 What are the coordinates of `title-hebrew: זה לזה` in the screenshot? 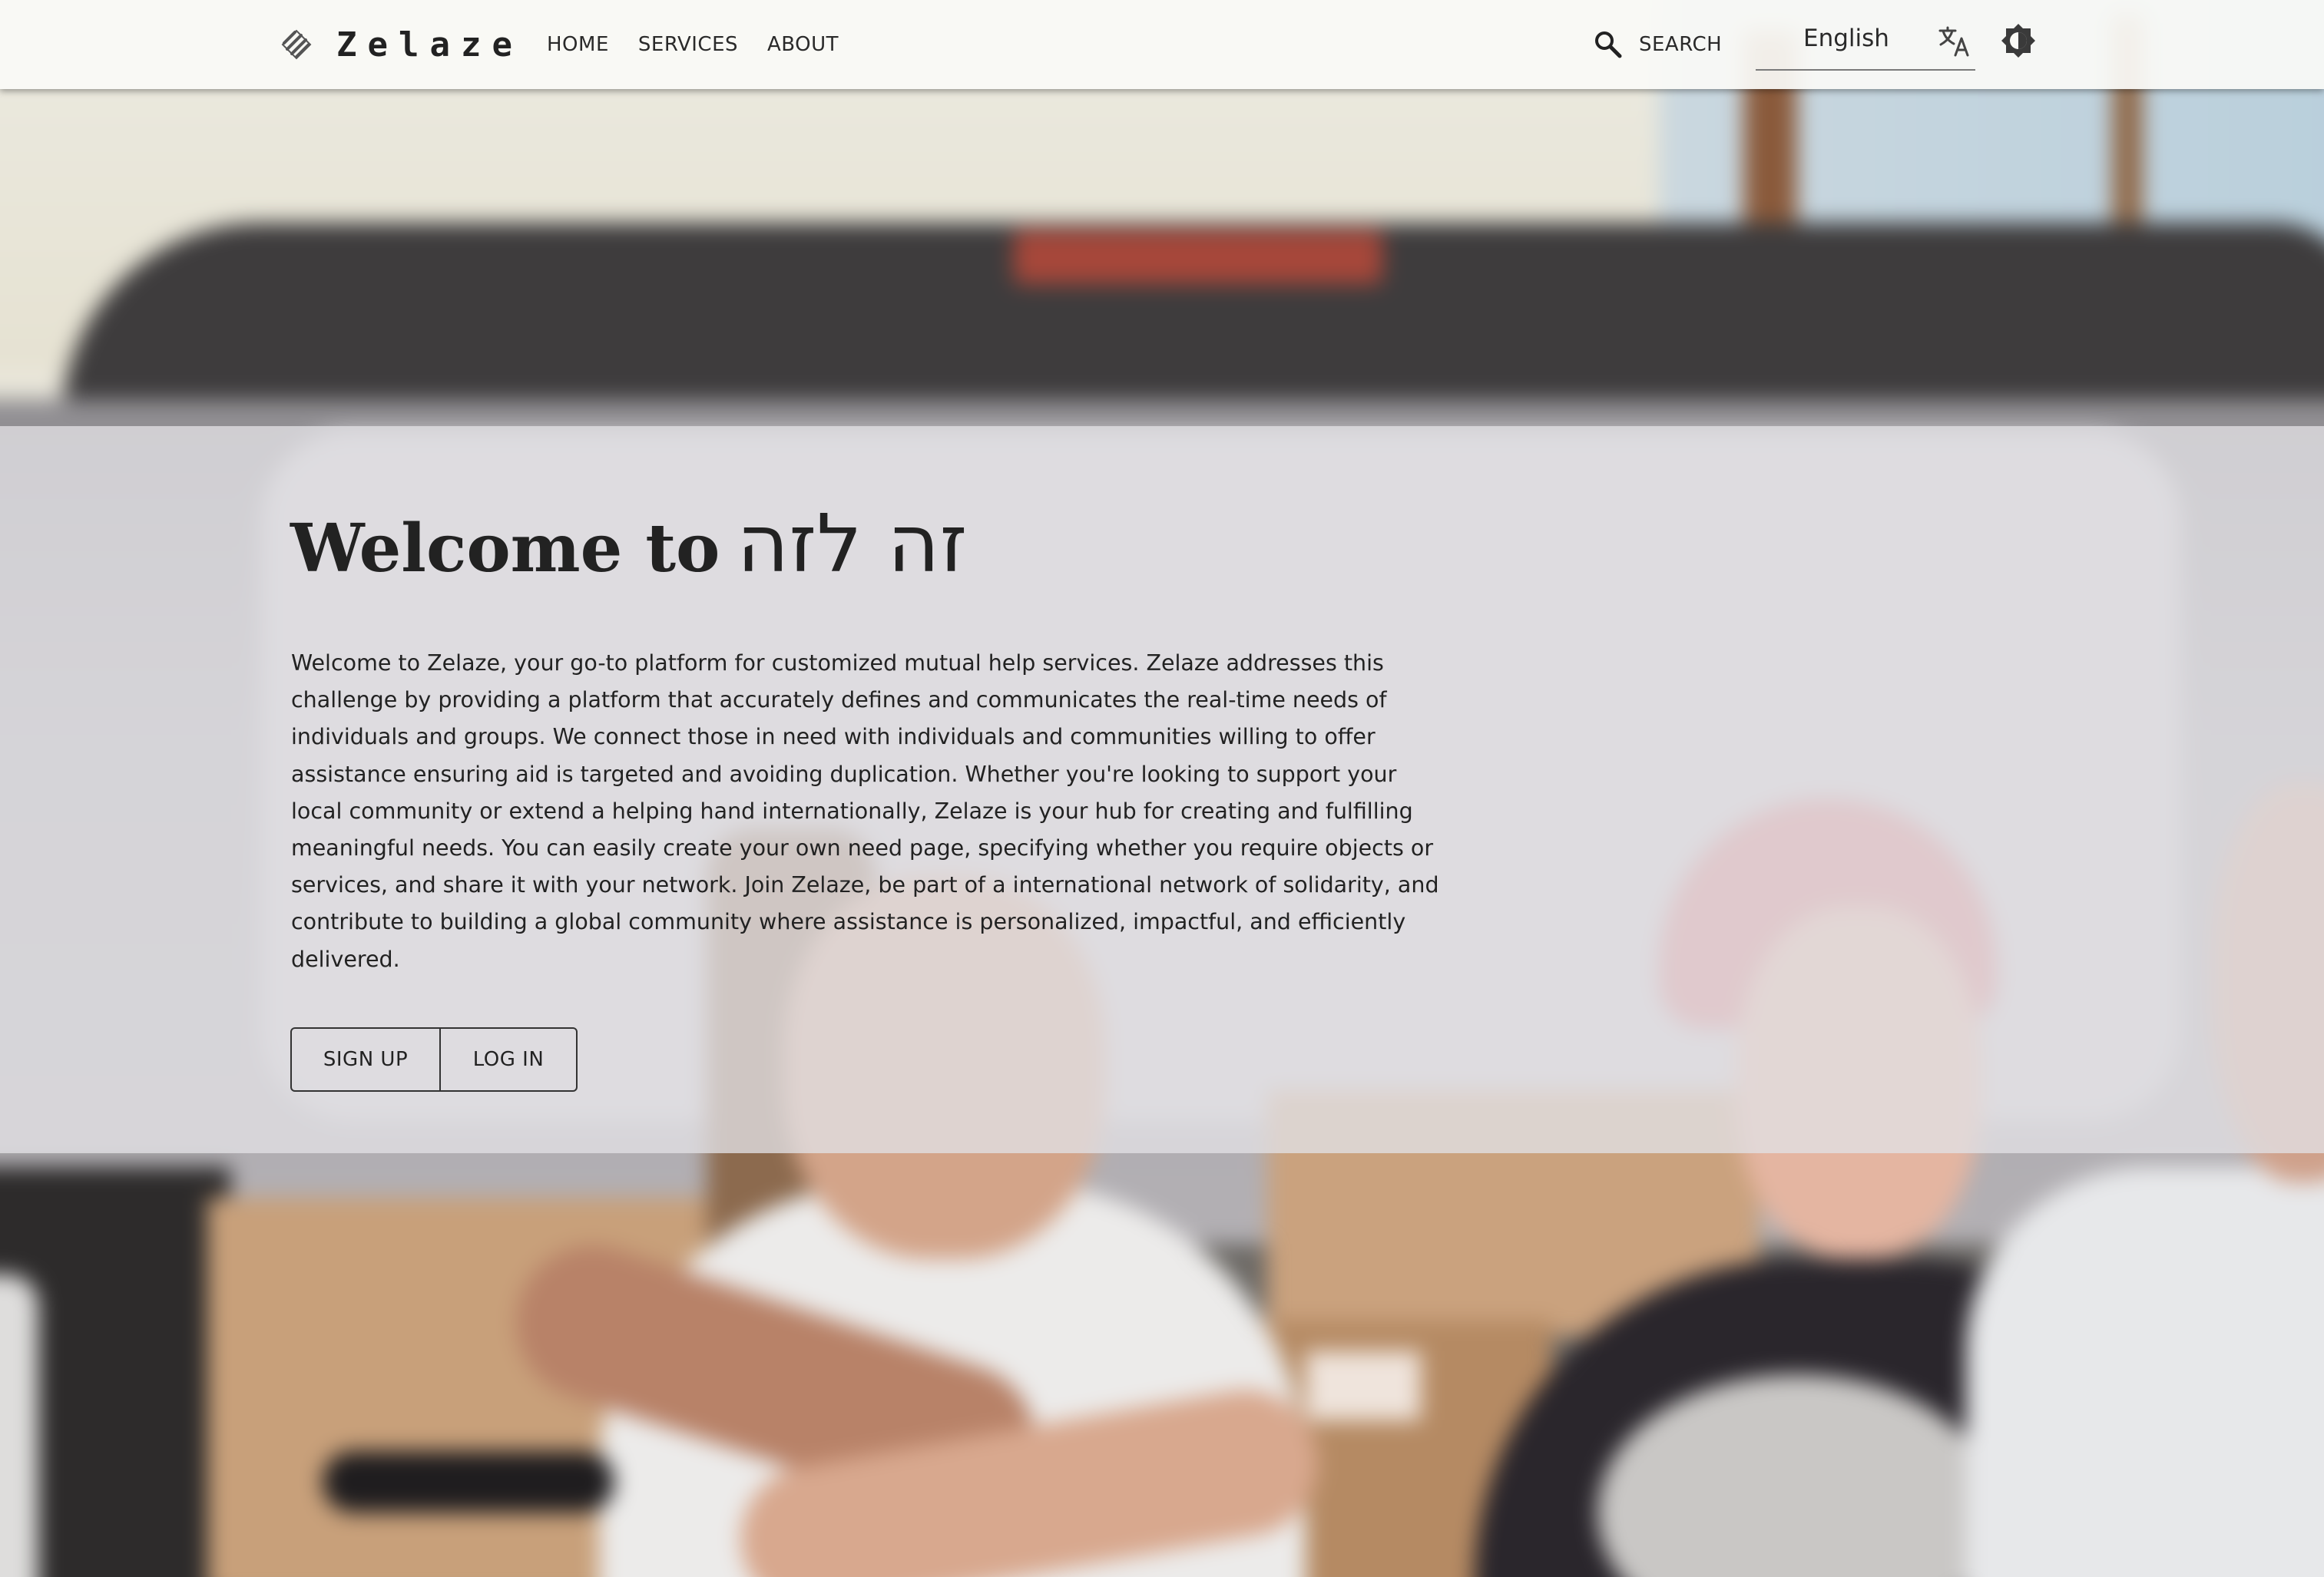 It's located at (852, 543).